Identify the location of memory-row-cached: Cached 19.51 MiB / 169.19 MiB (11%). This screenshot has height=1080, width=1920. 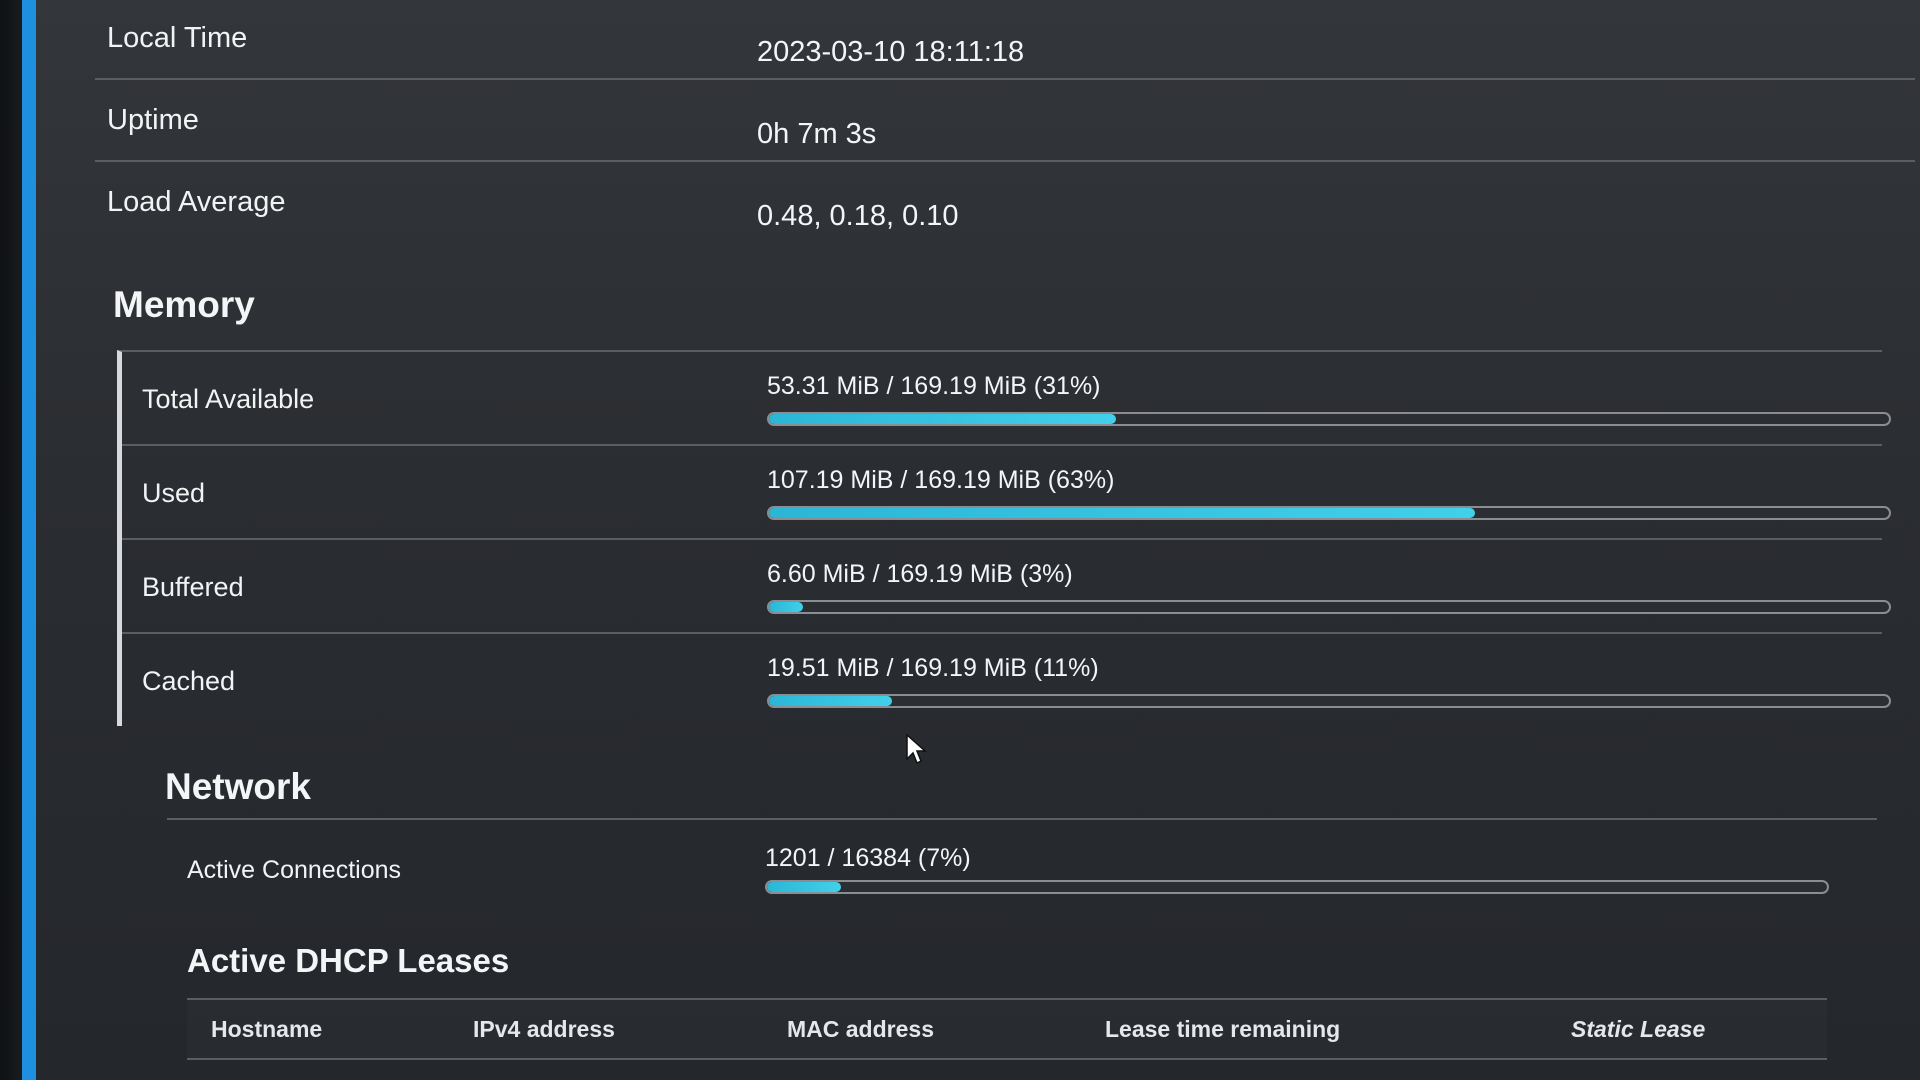
(1006, 680).